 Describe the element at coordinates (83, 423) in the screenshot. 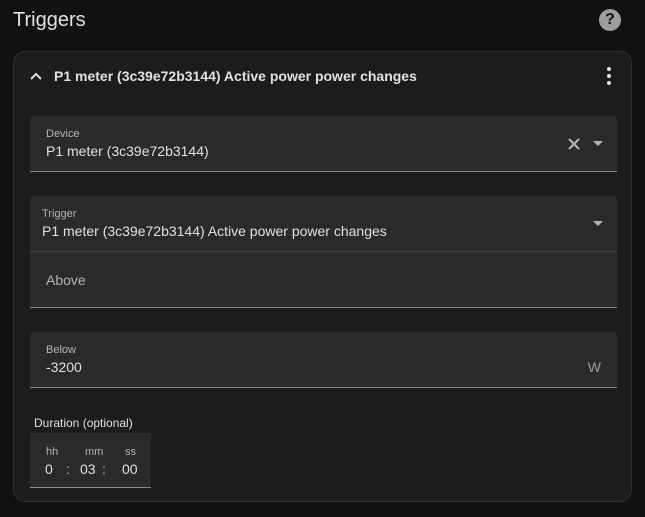

I see `duration-label: Duration (optional)` at that location.